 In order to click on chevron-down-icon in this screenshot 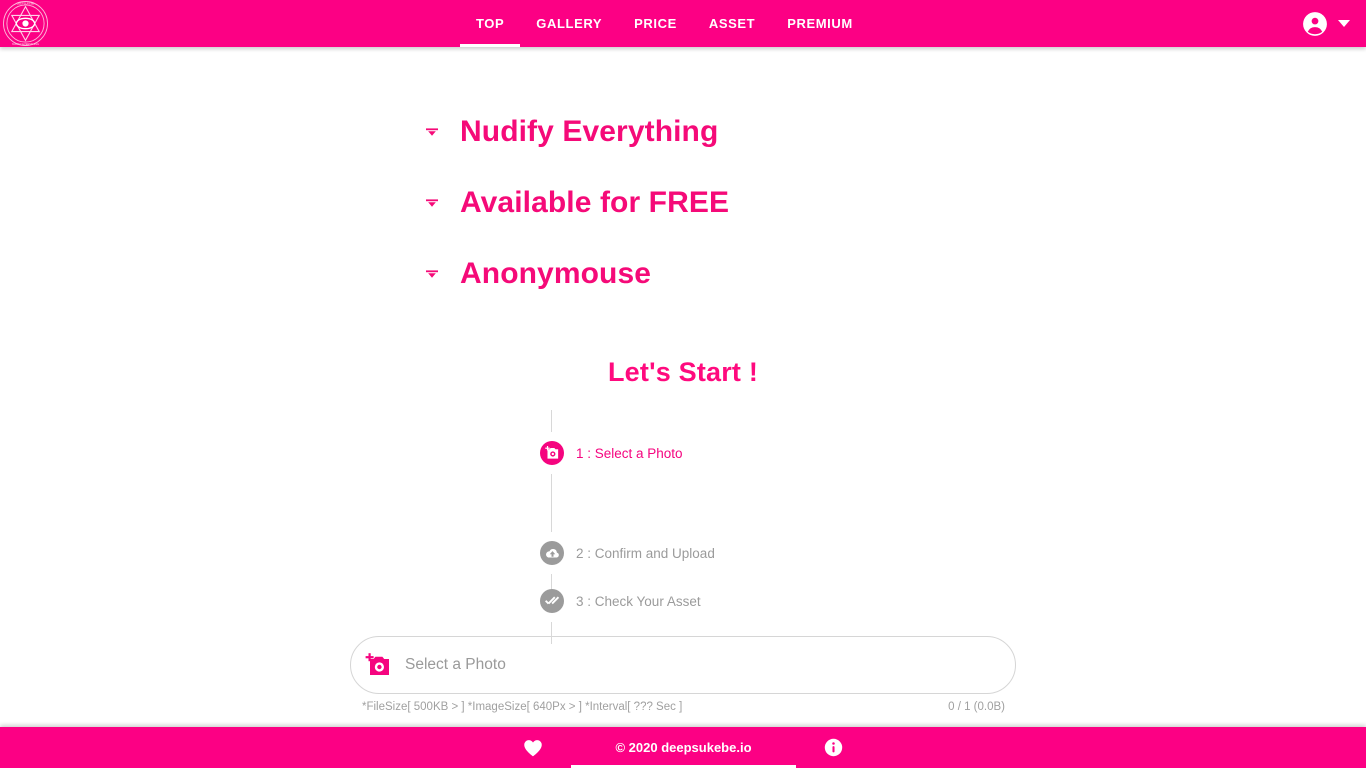, I will do `click(1344, 23)`.